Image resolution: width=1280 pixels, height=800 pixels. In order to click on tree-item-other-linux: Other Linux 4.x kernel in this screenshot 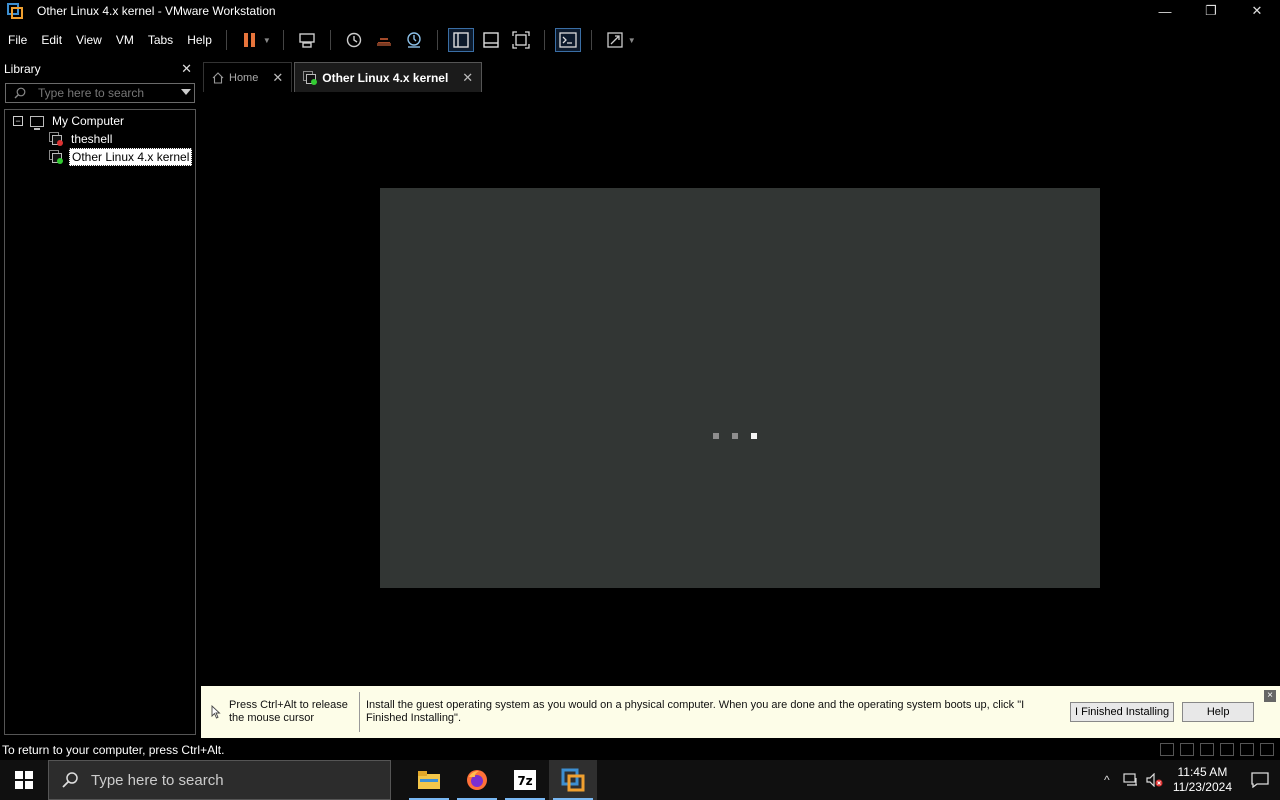, I will do `click(100, 157)`.